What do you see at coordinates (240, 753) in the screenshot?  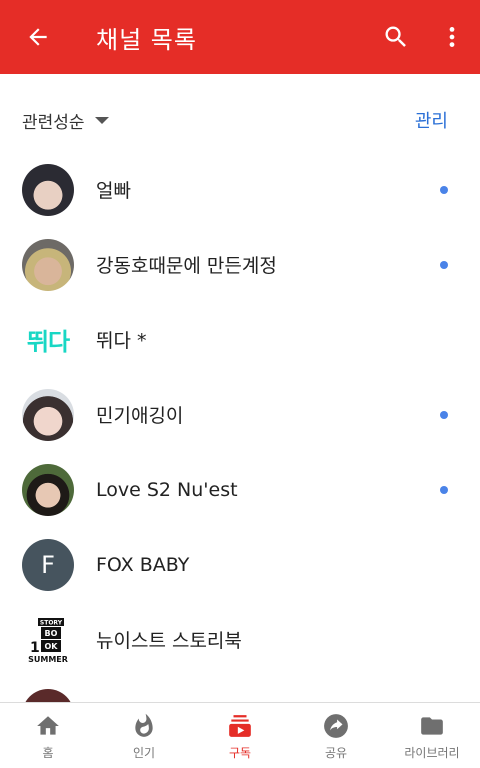 I see `nav-label: 구독` at bounding box center [240, 753].